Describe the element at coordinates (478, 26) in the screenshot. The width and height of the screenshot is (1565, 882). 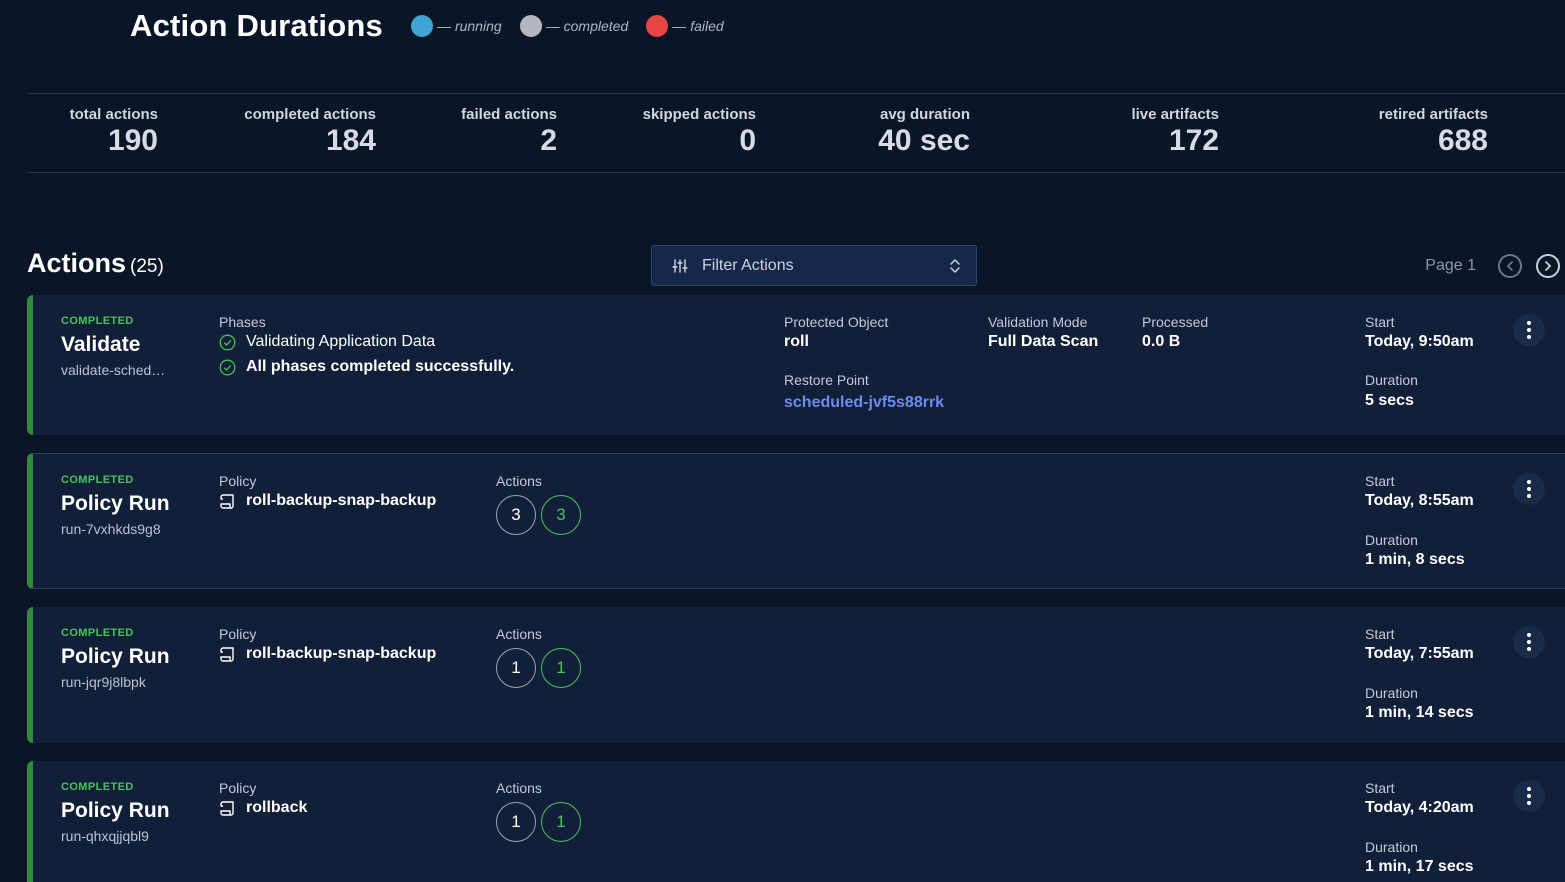
I see `legend-label: running` at that location.